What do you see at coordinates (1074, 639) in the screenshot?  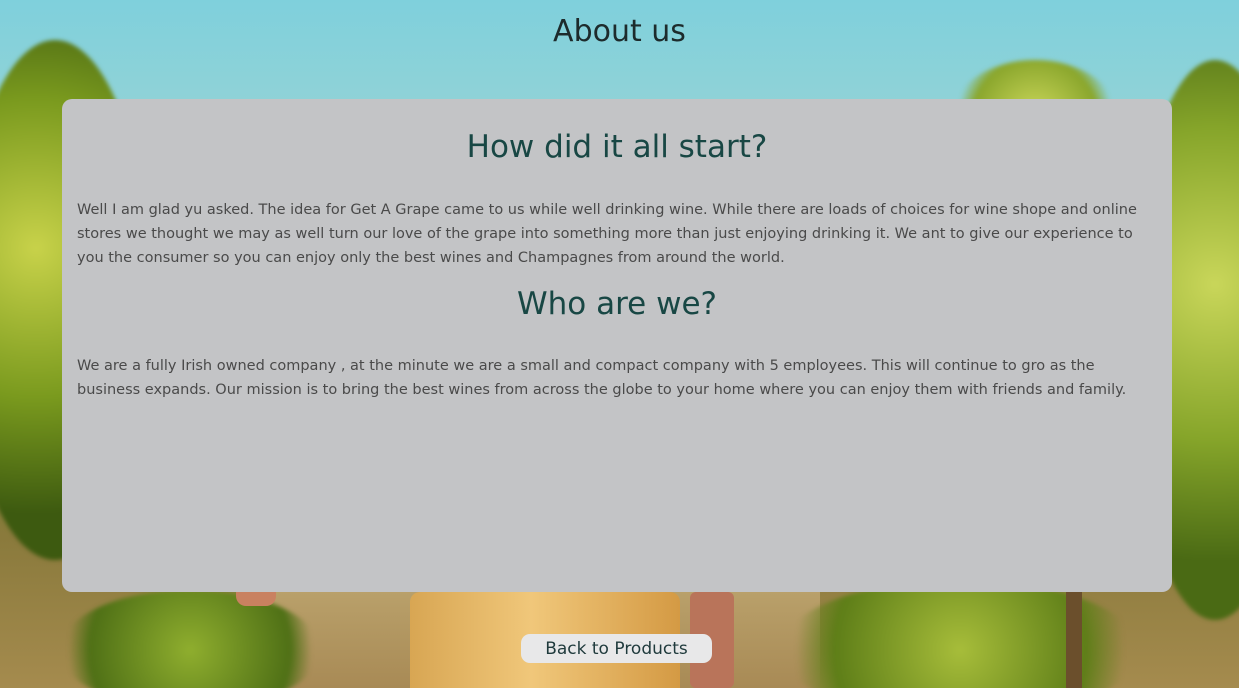 I see `vineyard-post` at bounding box center [1074, 639].